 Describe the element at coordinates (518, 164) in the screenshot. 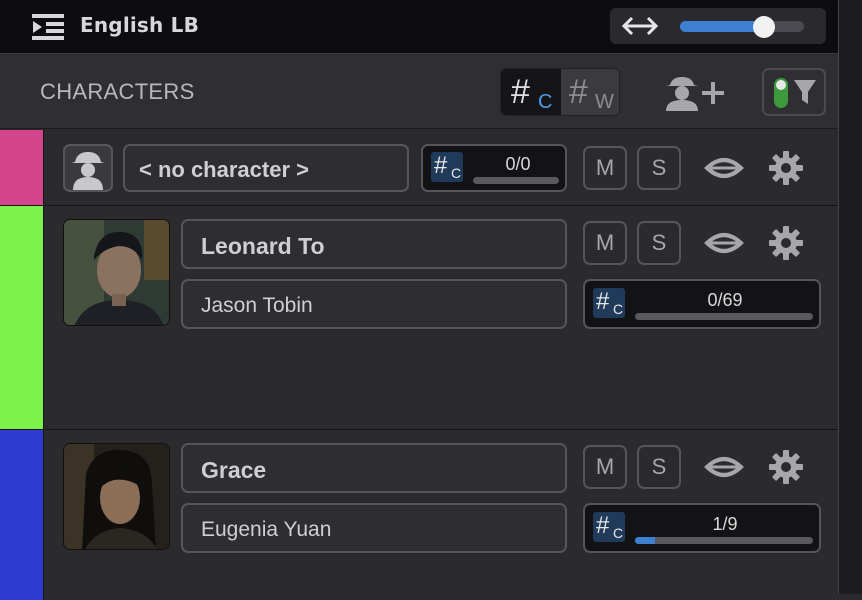

I see `line-count-text: 0/0` at that location.